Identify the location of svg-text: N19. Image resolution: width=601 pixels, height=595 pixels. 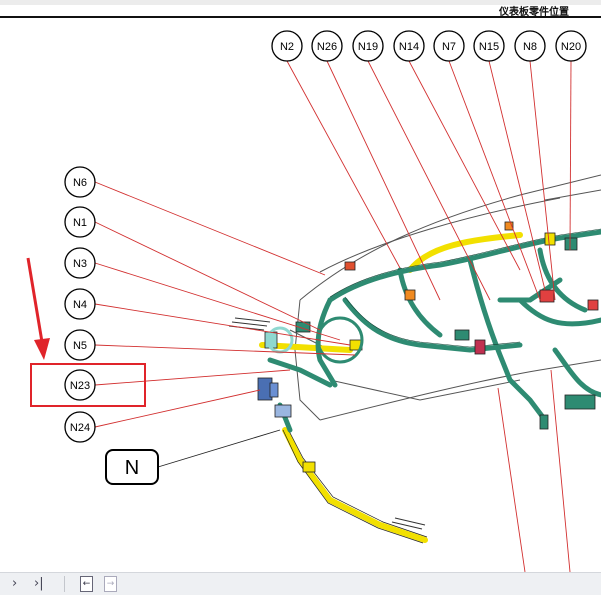
(368, 47).